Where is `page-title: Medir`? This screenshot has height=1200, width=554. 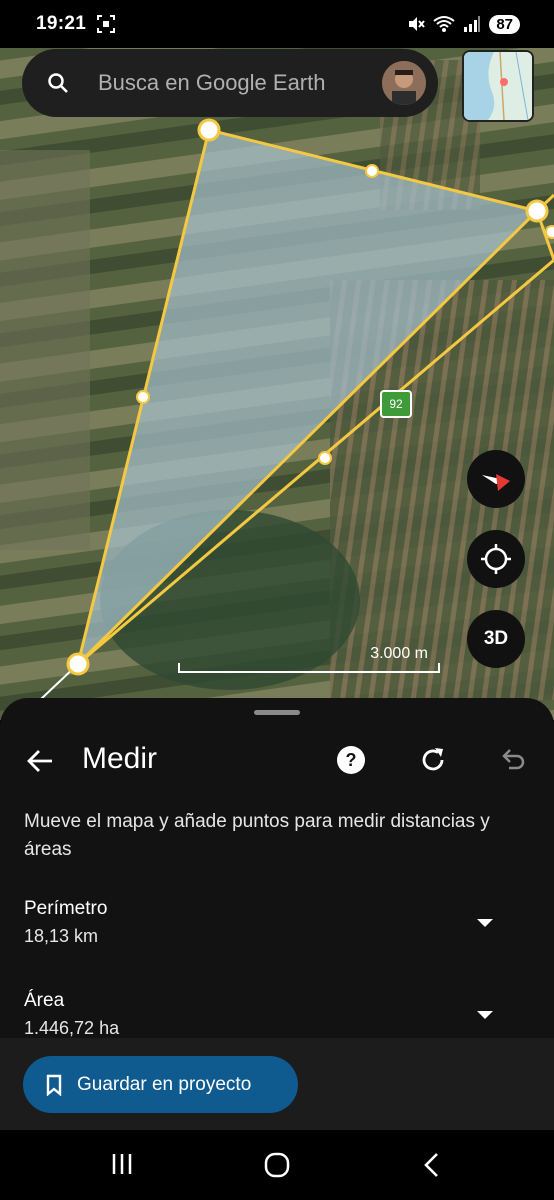
page-title: Medir is located at coordinates (120, 758).